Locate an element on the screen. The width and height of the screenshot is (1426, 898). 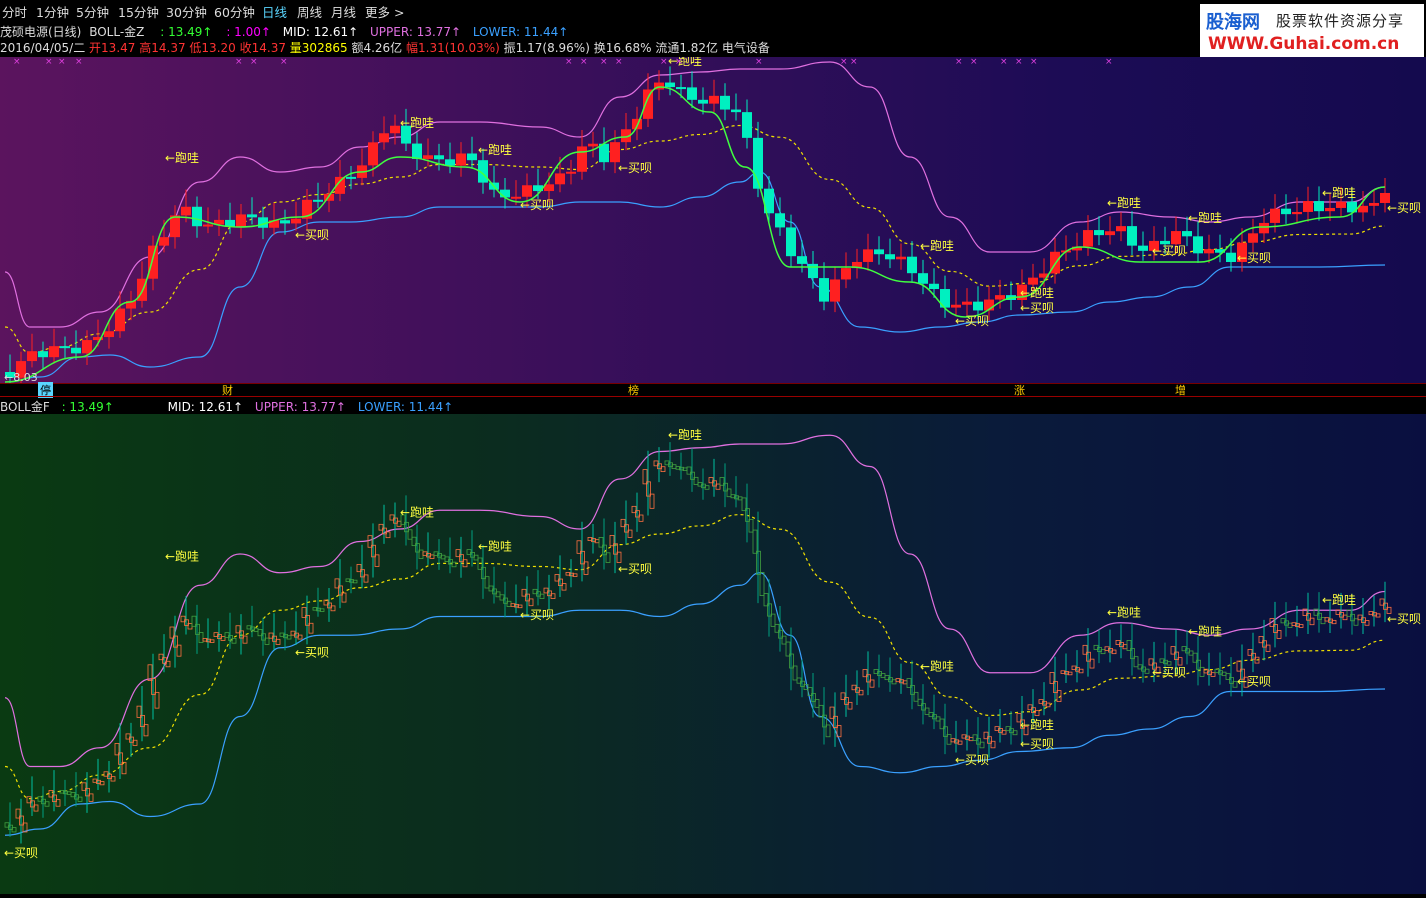
logo-title: 股海网 is located at coordinates (1233, 22).